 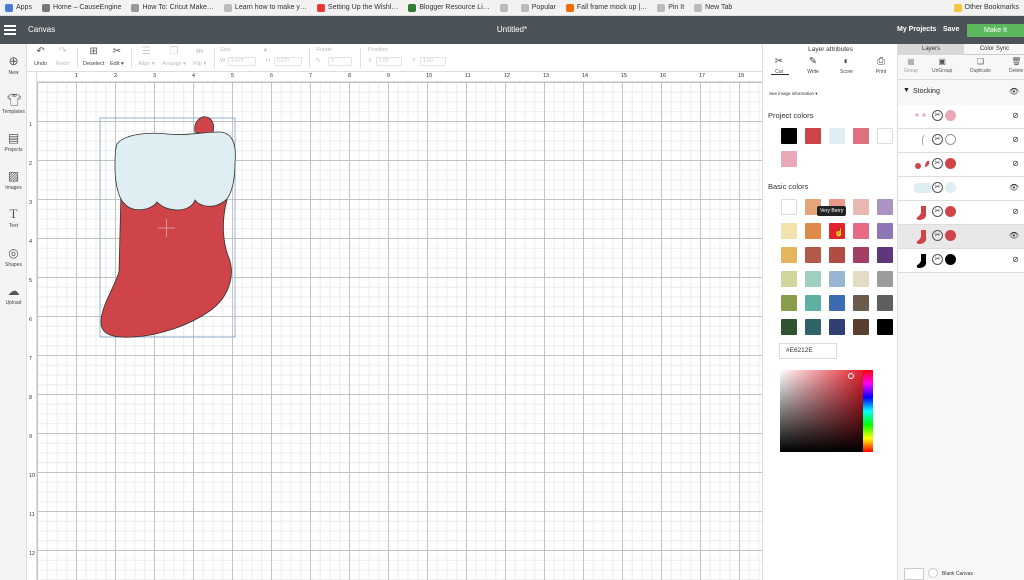 What do you see at coordinates (670, 7) in the screenshot?
I see `bookmark-item: Pin It` at bounding box center [670, 7].